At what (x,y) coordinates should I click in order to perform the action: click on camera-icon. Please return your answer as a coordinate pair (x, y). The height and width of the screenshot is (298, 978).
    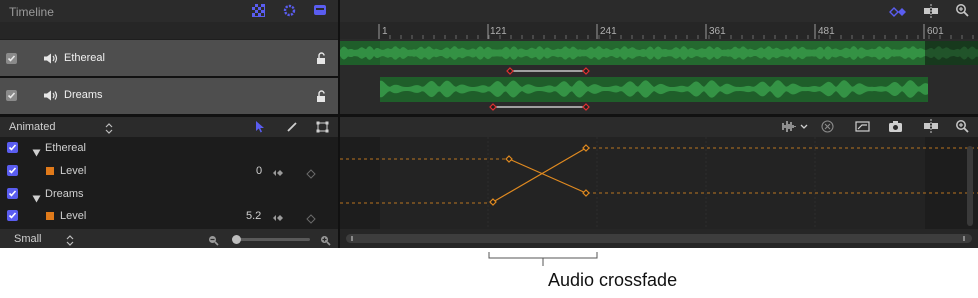
    Looking at the image, I should click on (895, 126).